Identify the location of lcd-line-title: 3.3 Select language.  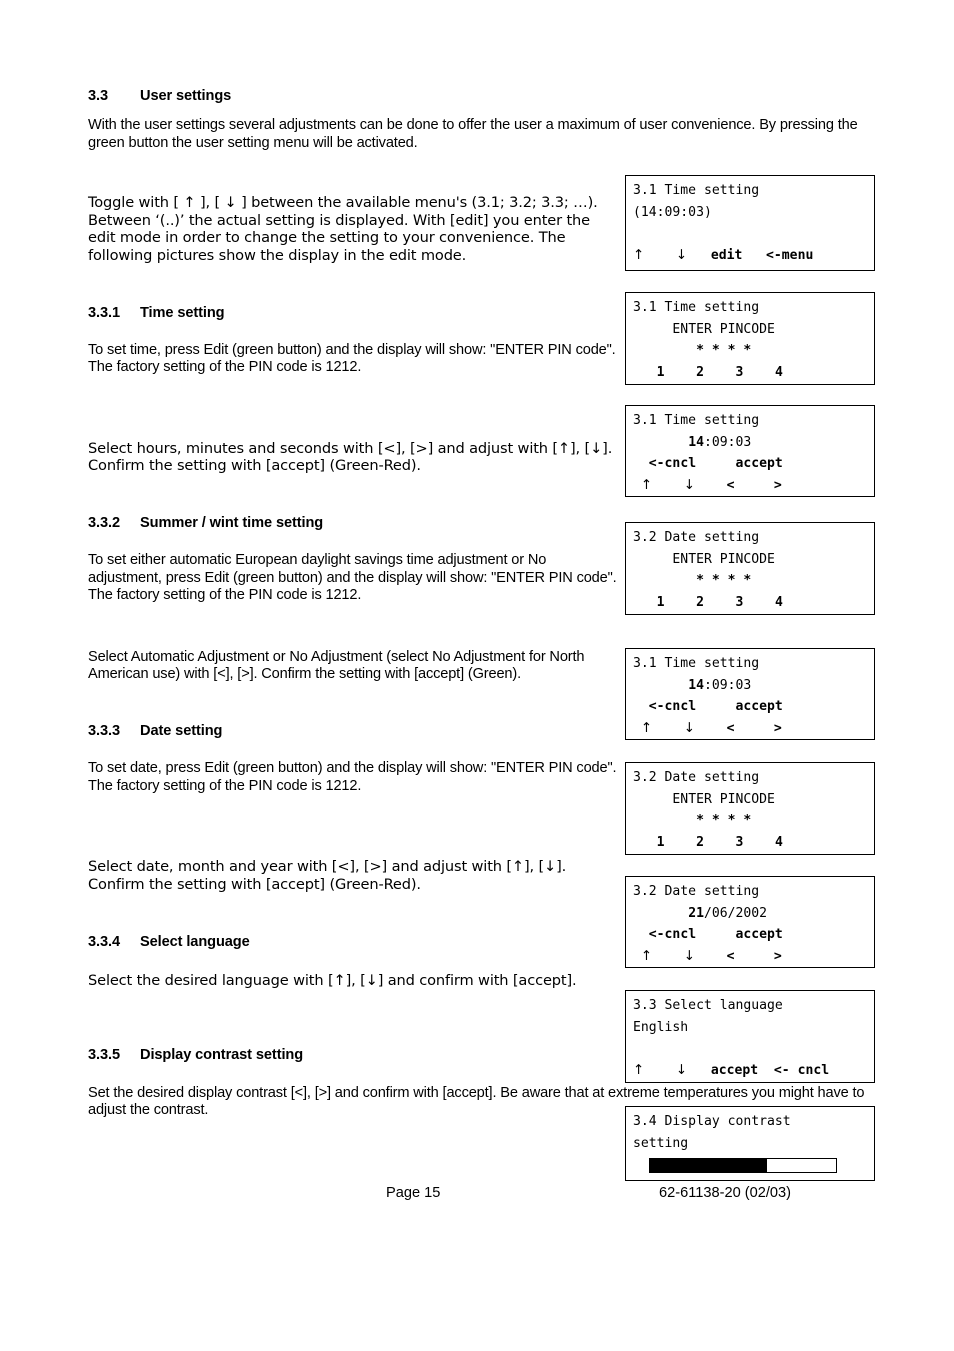
(708, 1005).